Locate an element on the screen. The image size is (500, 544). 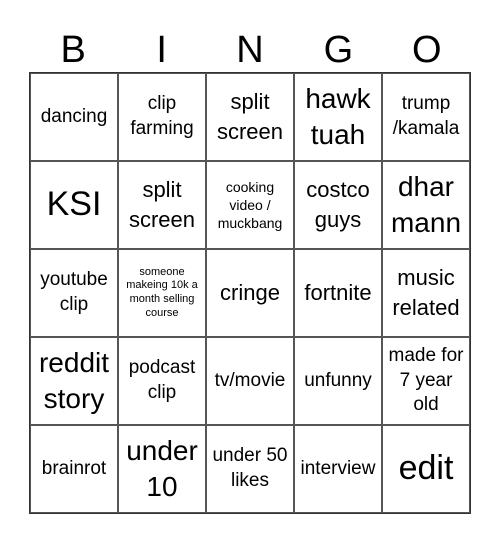
bingo-cell: clip farming is located at coordinates (162, 117).